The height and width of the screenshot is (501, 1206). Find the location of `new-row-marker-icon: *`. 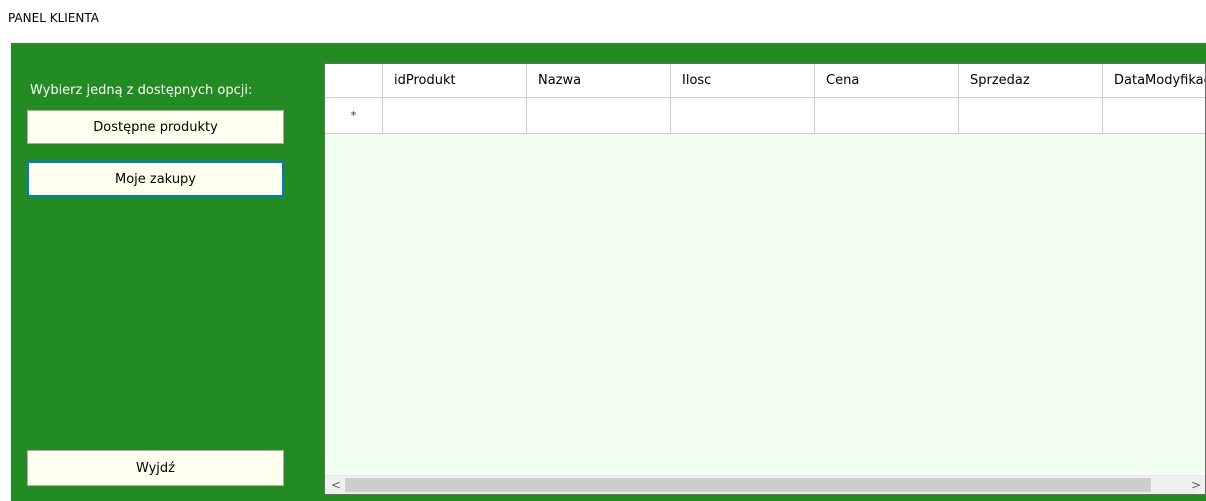

new-row-marker-icon: * is located at coordinates (353, 115).